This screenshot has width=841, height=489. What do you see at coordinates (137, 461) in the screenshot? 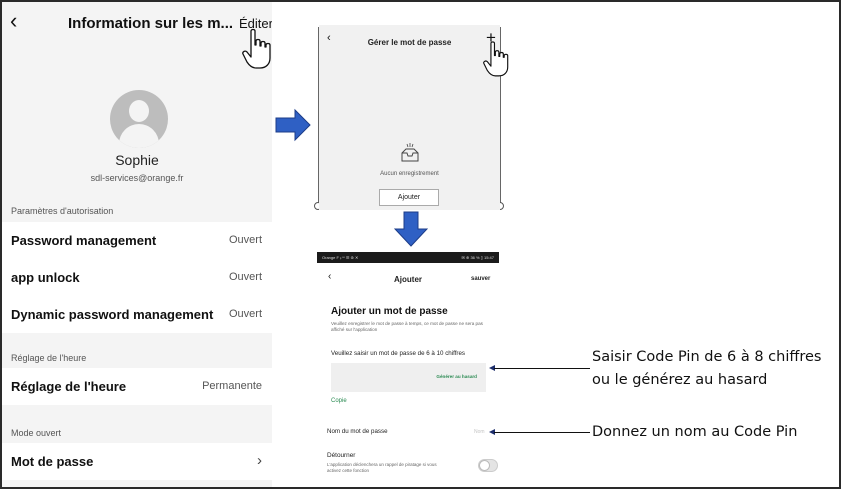
I see `row-password: Mot de passe ›` at bounding box center [137, 461].